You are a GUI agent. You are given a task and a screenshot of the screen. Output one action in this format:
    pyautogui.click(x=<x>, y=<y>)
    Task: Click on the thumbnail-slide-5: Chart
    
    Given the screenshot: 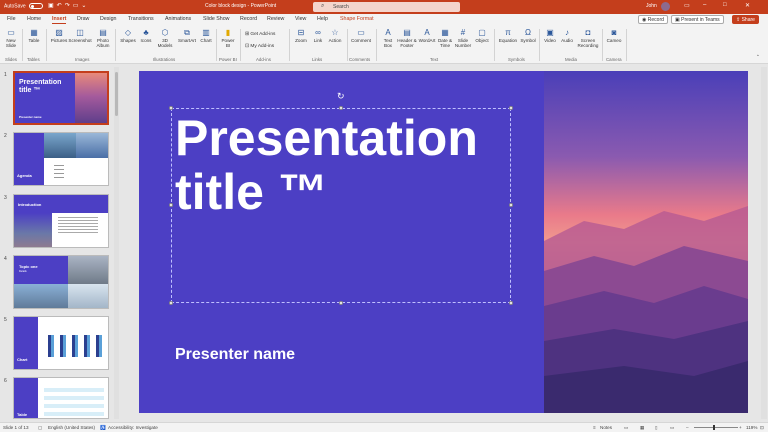 What is the action you would take?
    pyautogui.click(x=61, y=343)
    